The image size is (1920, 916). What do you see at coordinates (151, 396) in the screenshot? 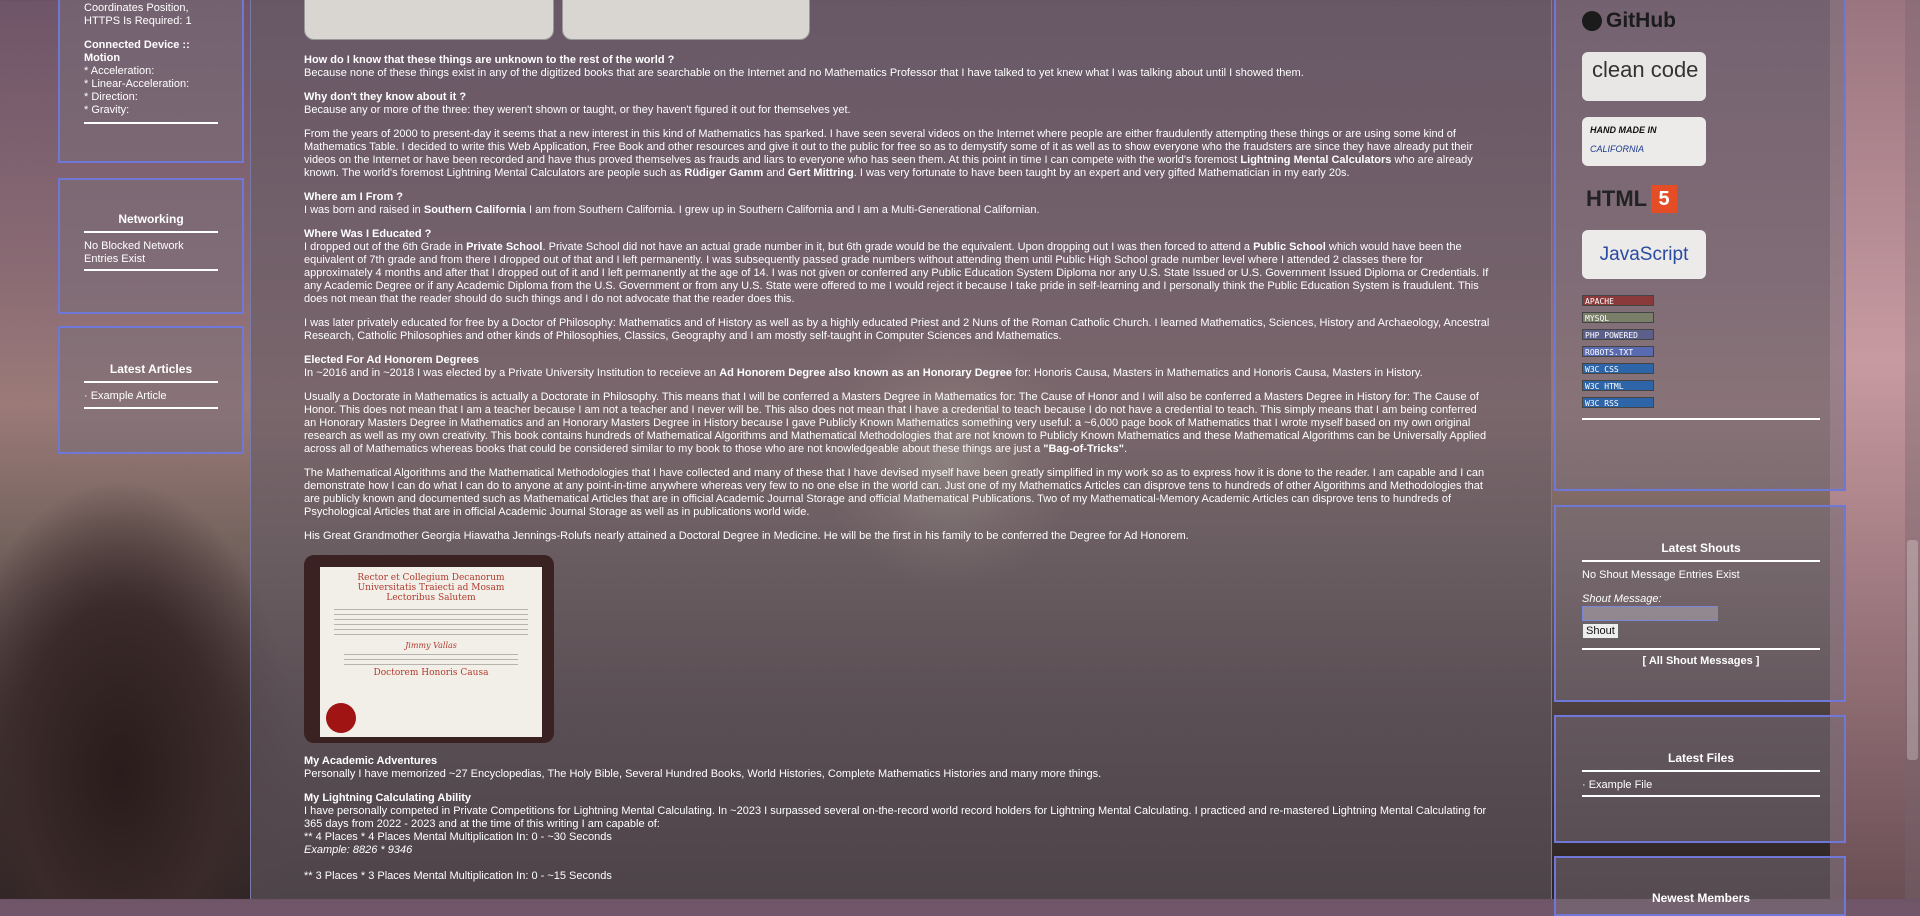
I see `article-link: · Example Article` at bounding box center [151, 396].